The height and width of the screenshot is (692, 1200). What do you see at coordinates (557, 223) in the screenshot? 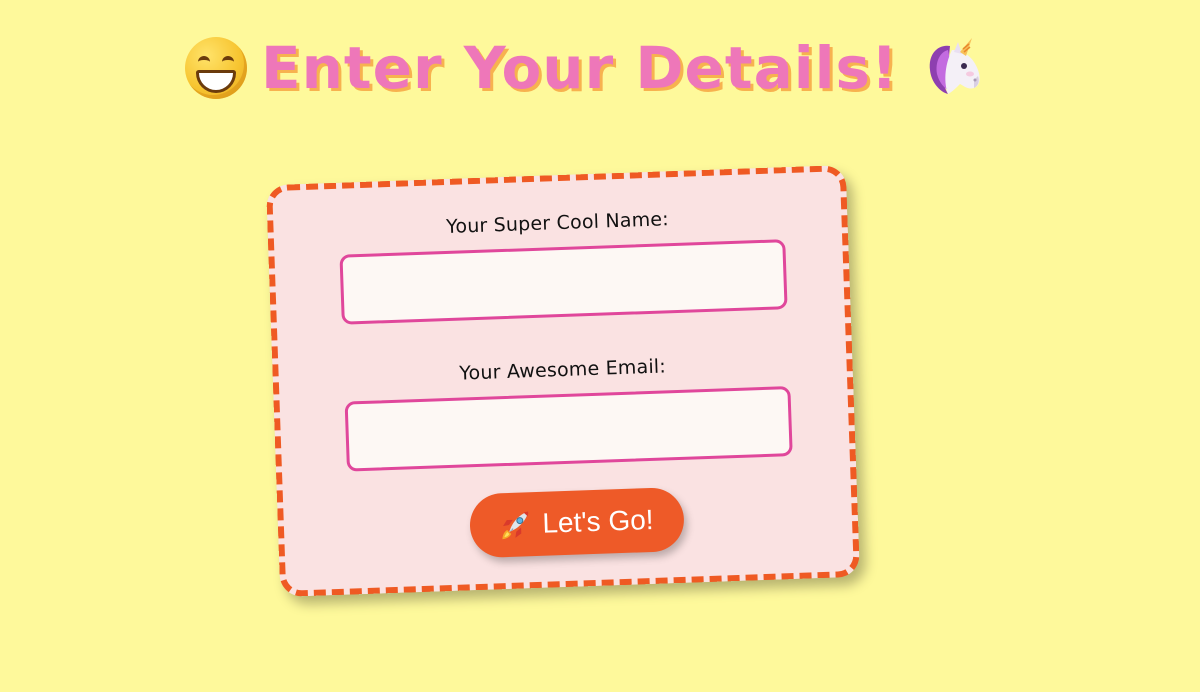
I see `name-label: Your Super Cool Name:` at bounding box center [557, 223].